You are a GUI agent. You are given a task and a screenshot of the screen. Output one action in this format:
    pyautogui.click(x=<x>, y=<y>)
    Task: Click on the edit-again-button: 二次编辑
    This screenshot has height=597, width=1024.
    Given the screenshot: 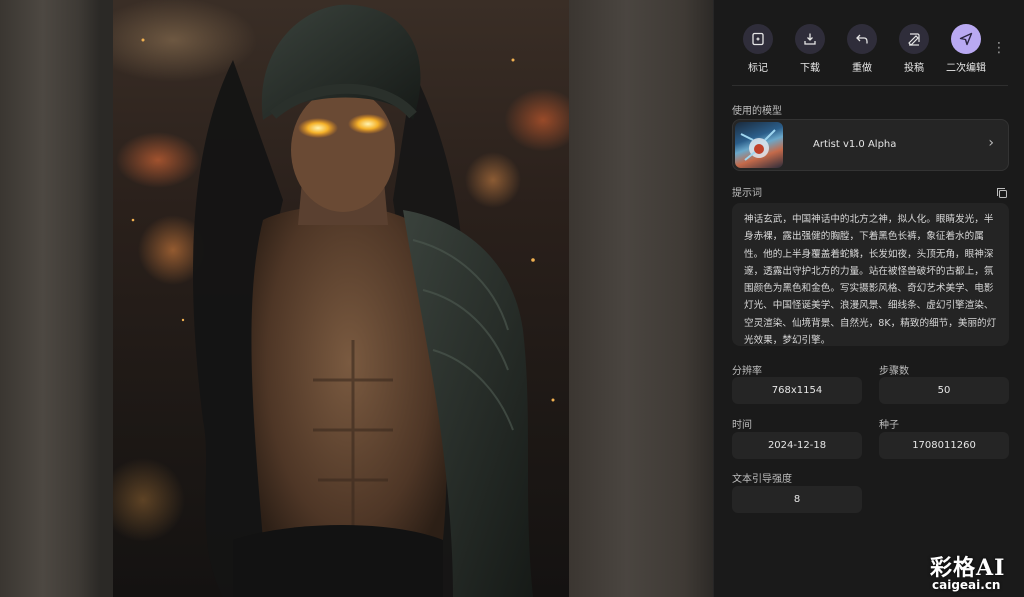 What is the action you would take?
    pyautogui.click(x=966, y=49)
    